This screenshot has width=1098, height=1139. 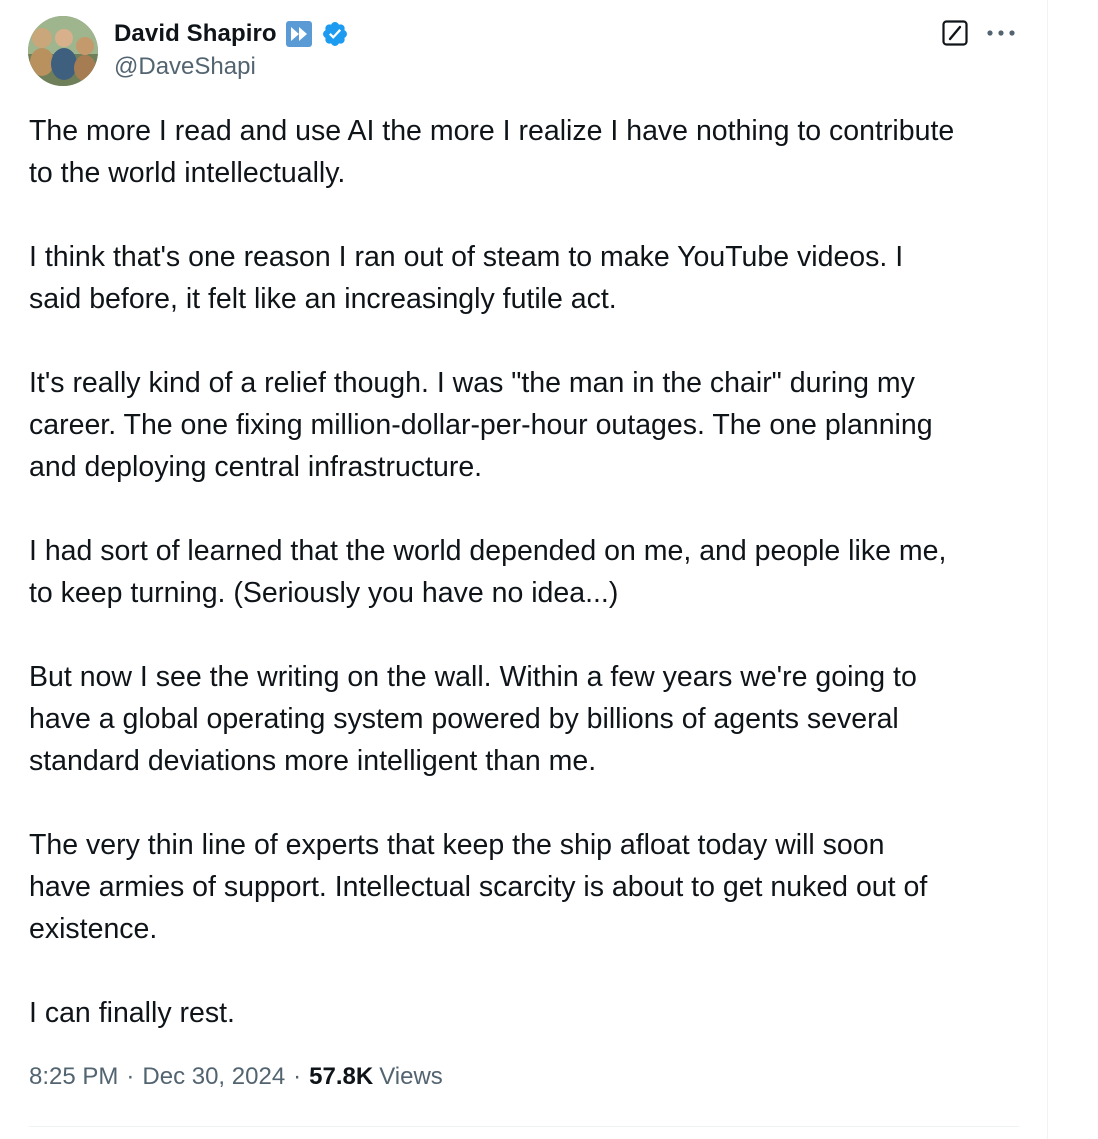 What do you see at coordinates (299, 34) in the screenshot?
I see `fast-forward-icon` at bounding box center [299, 34].